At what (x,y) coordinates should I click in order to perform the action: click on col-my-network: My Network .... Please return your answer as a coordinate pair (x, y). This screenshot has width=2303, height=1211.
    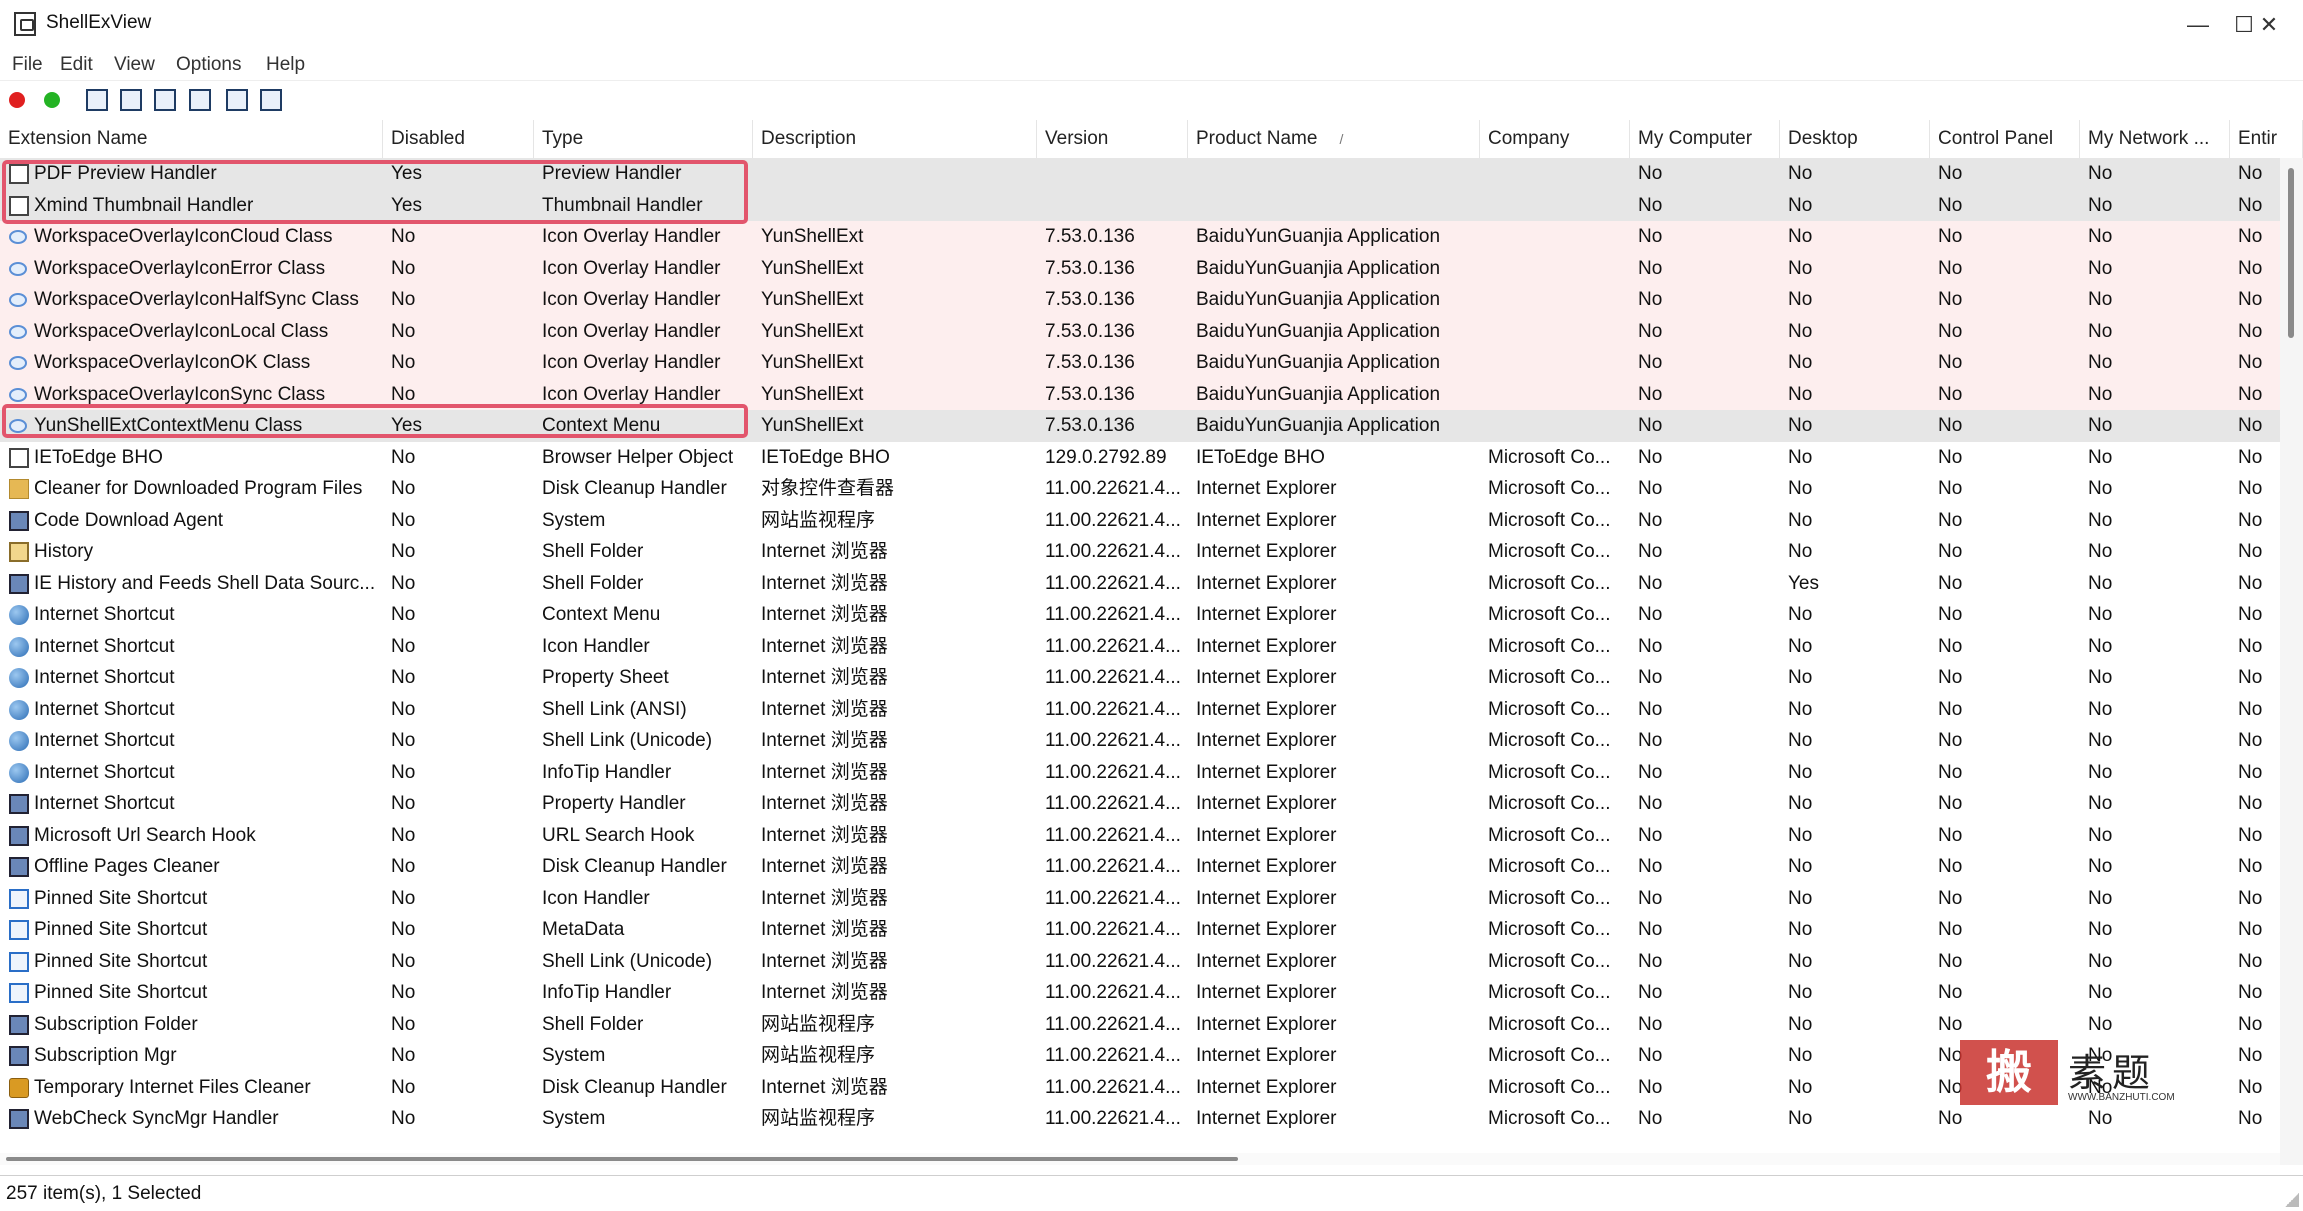
    Looking at the image, I should click on (2155, 139).